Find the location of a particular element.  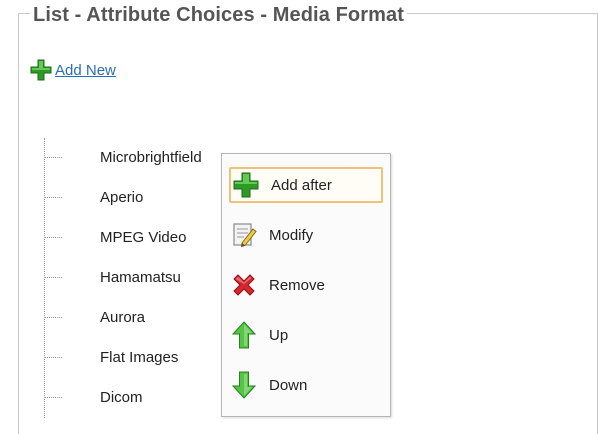

menu-item-label: Up is located at coordinates (278, 335).